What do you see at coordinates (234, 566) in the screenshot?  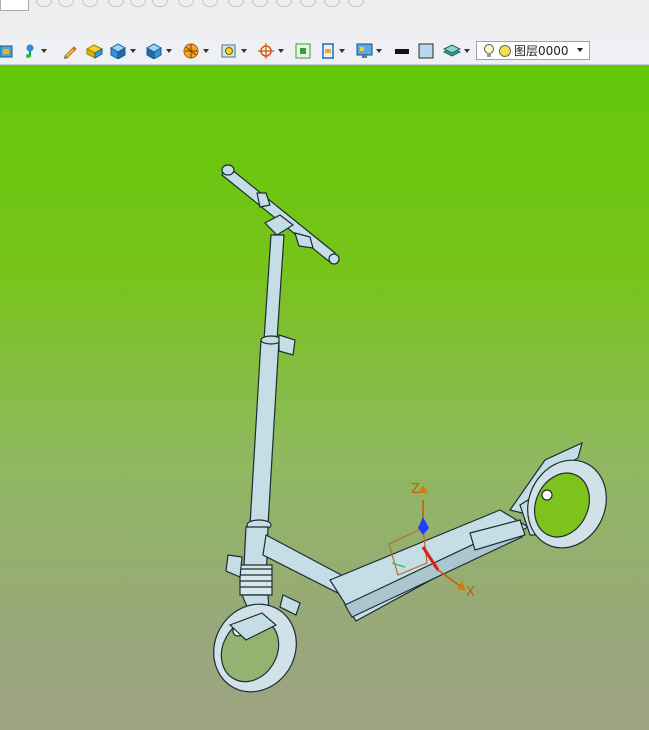 I see `front-fender-bracket` at bounding box center [234, 566].